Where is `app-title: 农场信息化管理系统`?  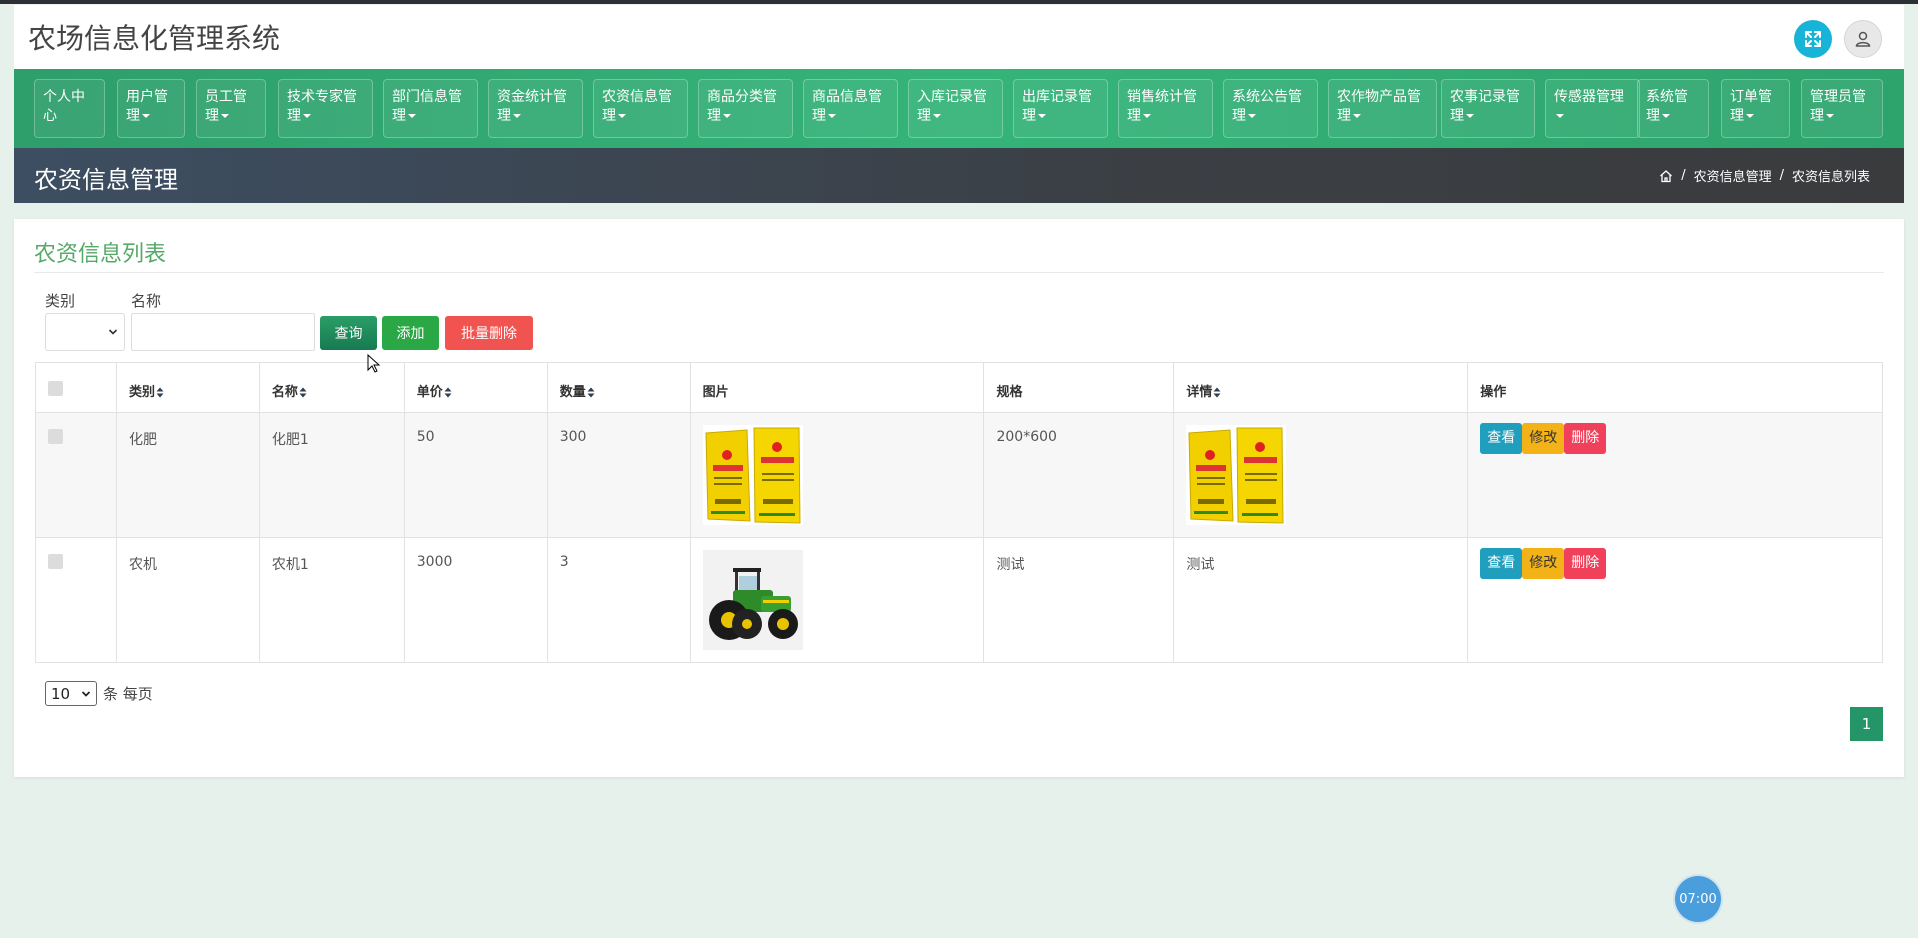
app-title: 农场信息化管理系统 is located at coordinates (154, 38).